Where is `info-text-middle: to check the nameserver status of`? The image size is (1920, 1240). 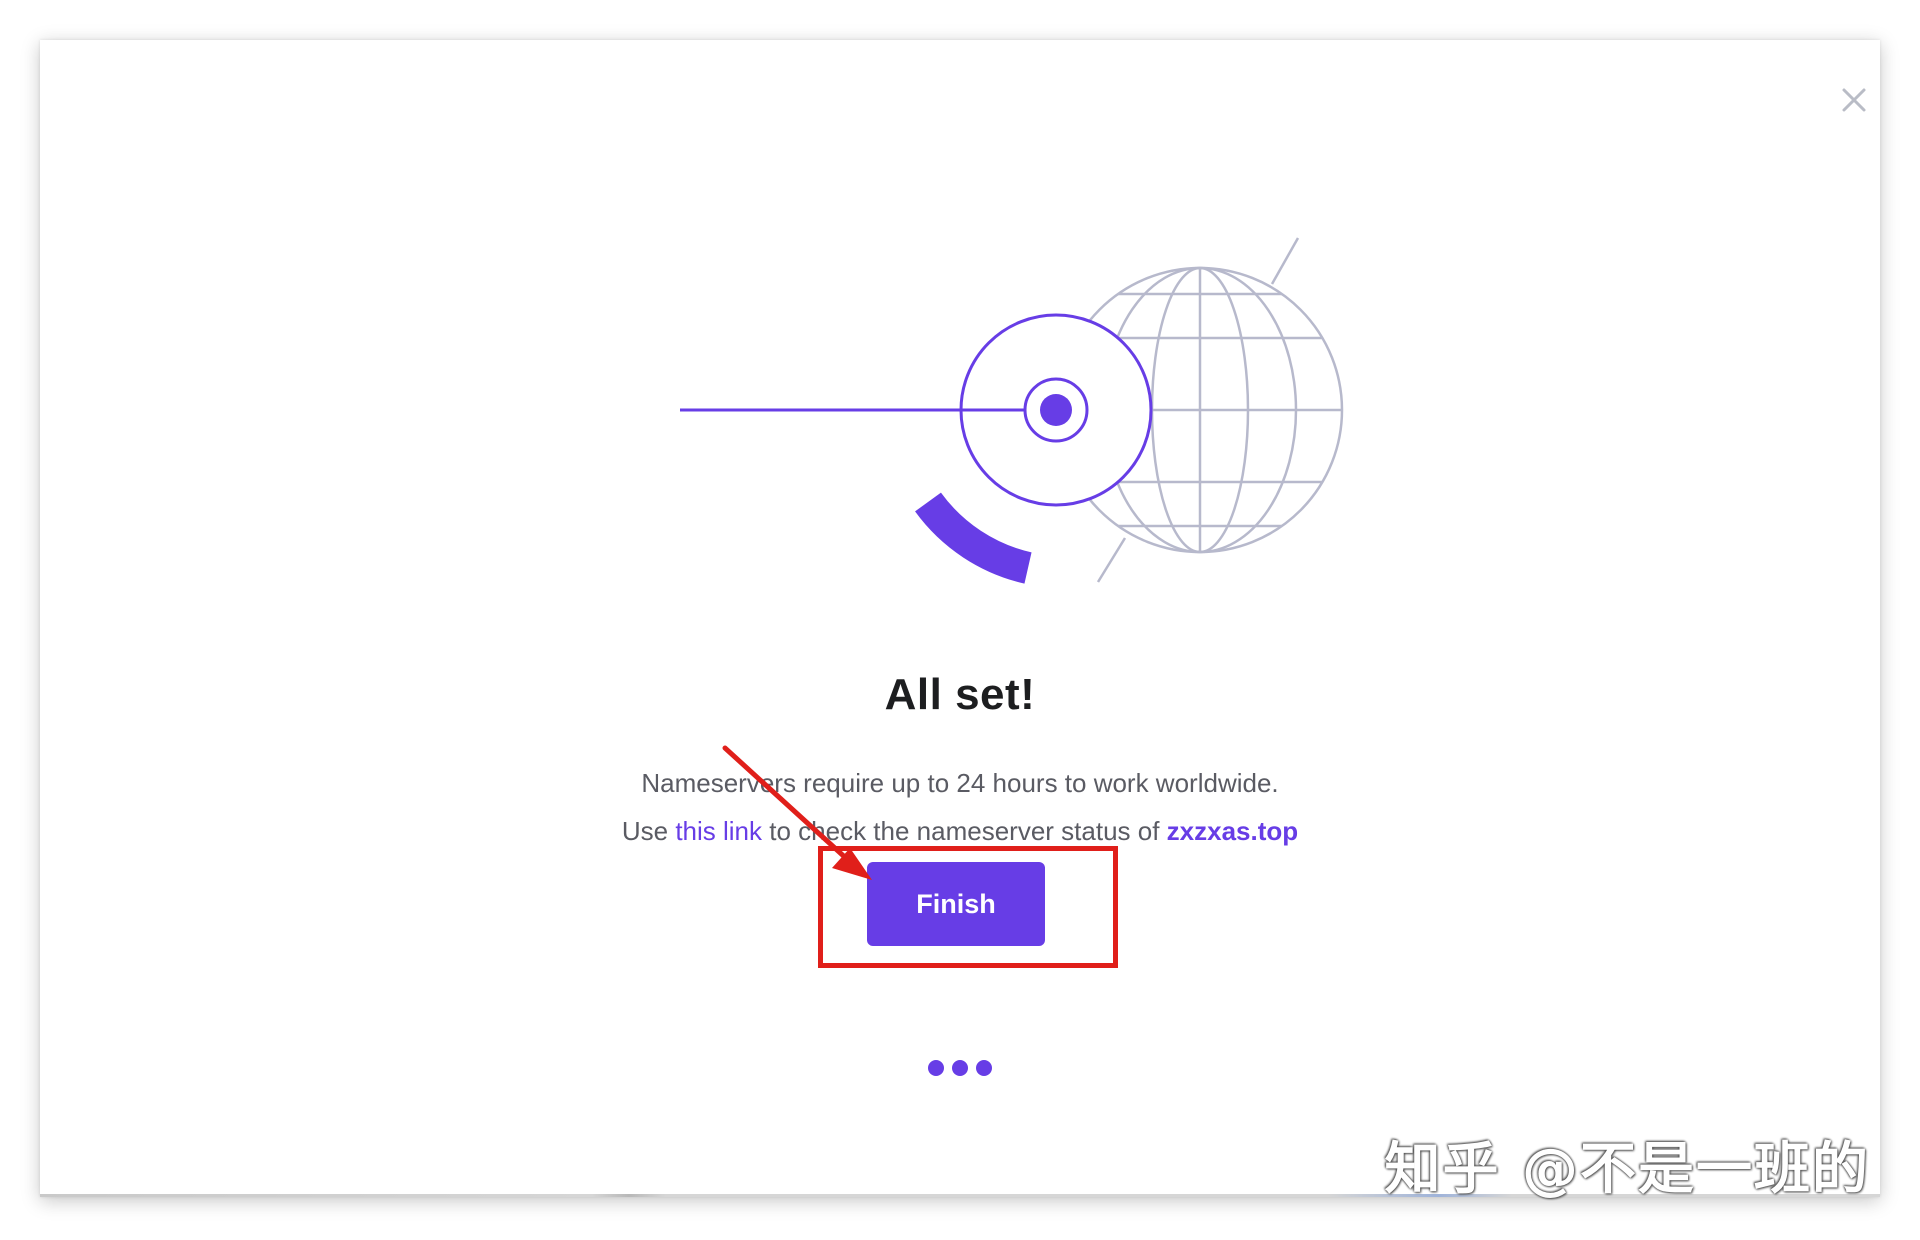
info-text-middle: to check the nameserver status of is located at coordinates (964, 831).